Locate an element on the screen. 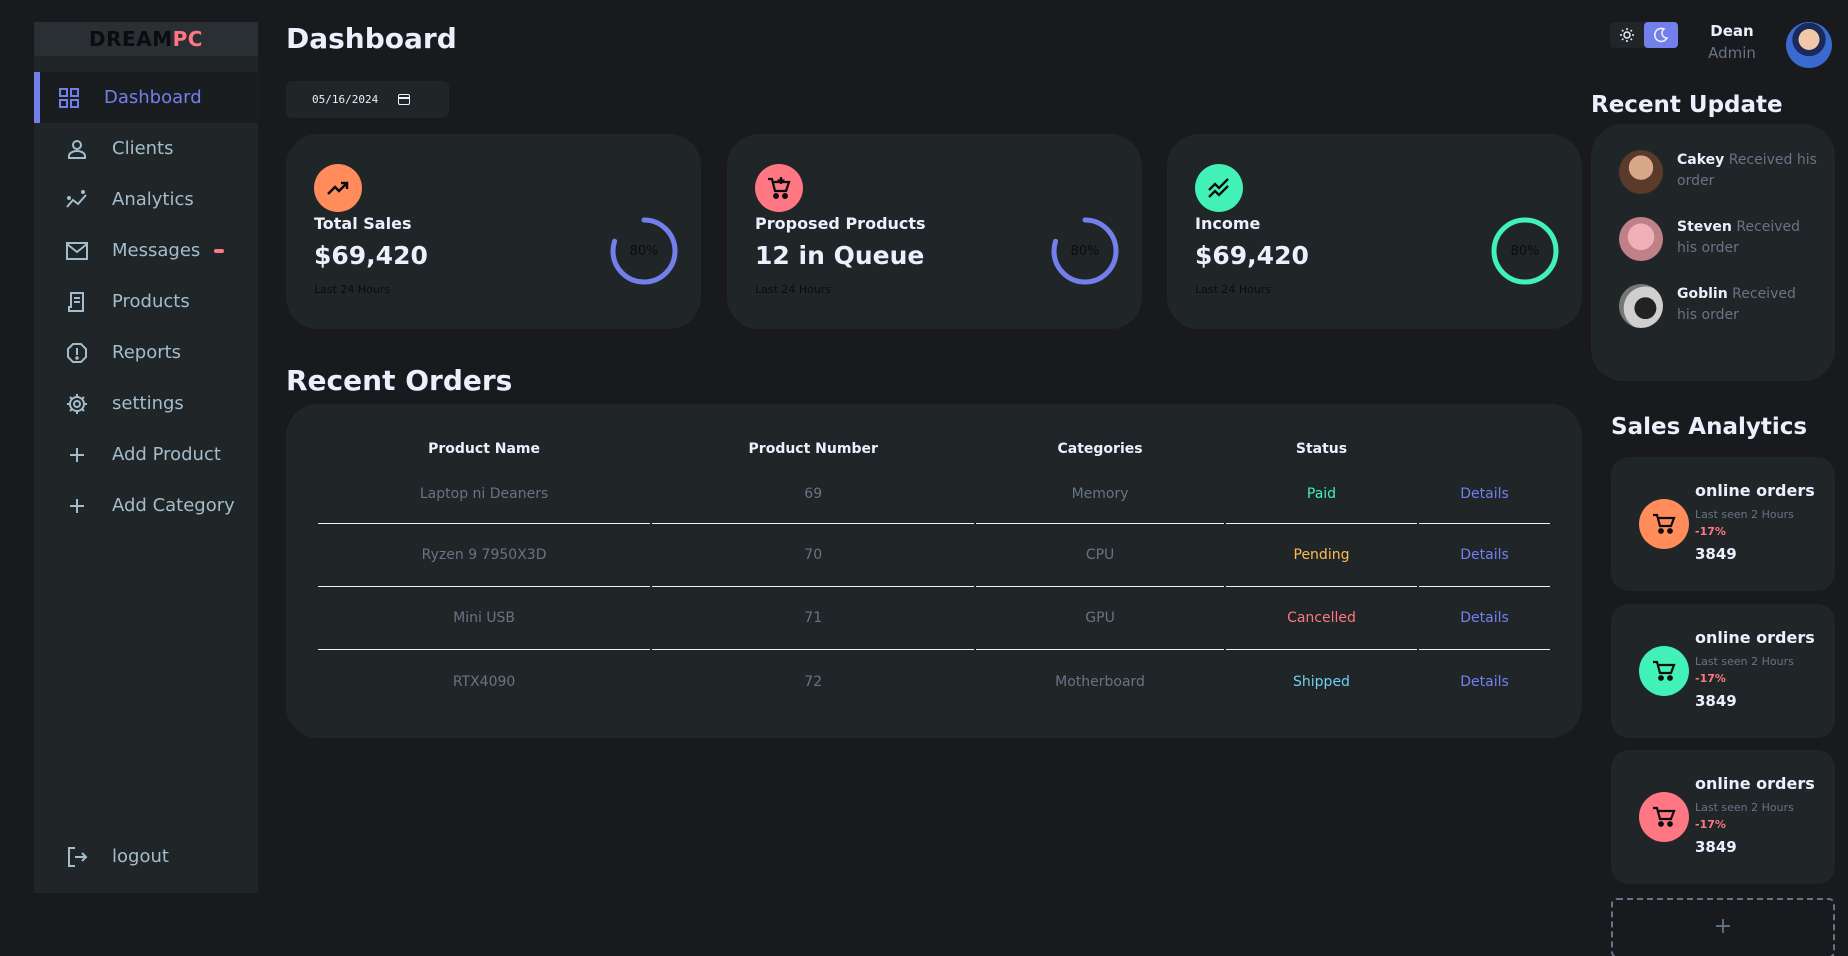 The image size is (1848, 956). card-value: 12 in Queue is located at coordinates (840, 255).